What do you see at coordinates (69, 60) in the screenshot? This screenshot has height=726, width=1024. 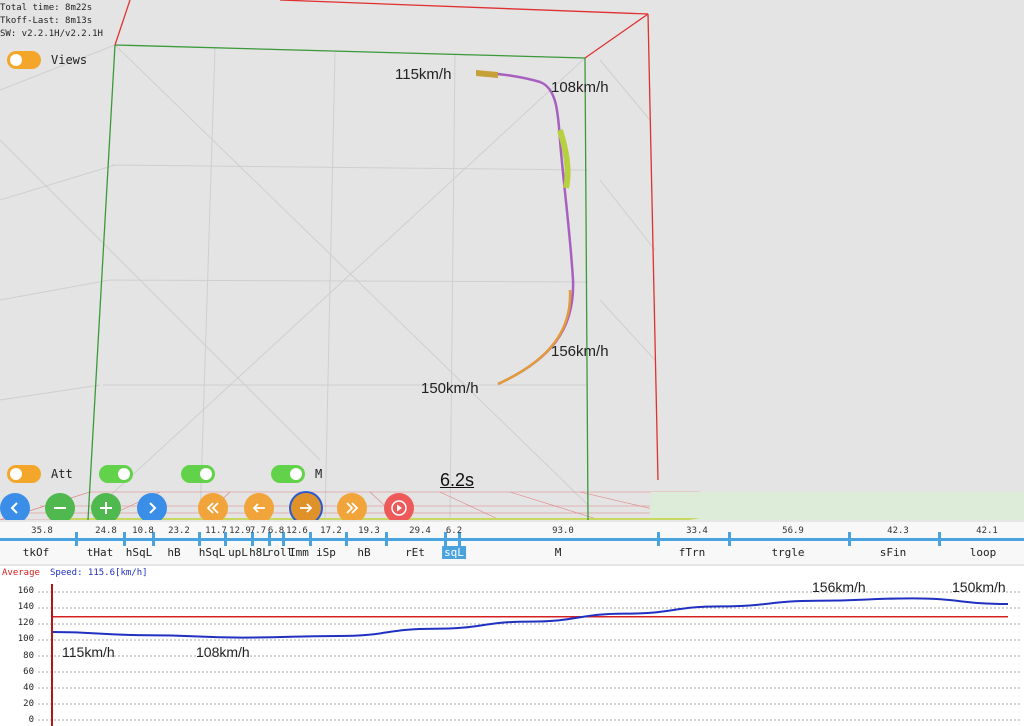 I see `views-label: Views` at bounding box center [69, 60].